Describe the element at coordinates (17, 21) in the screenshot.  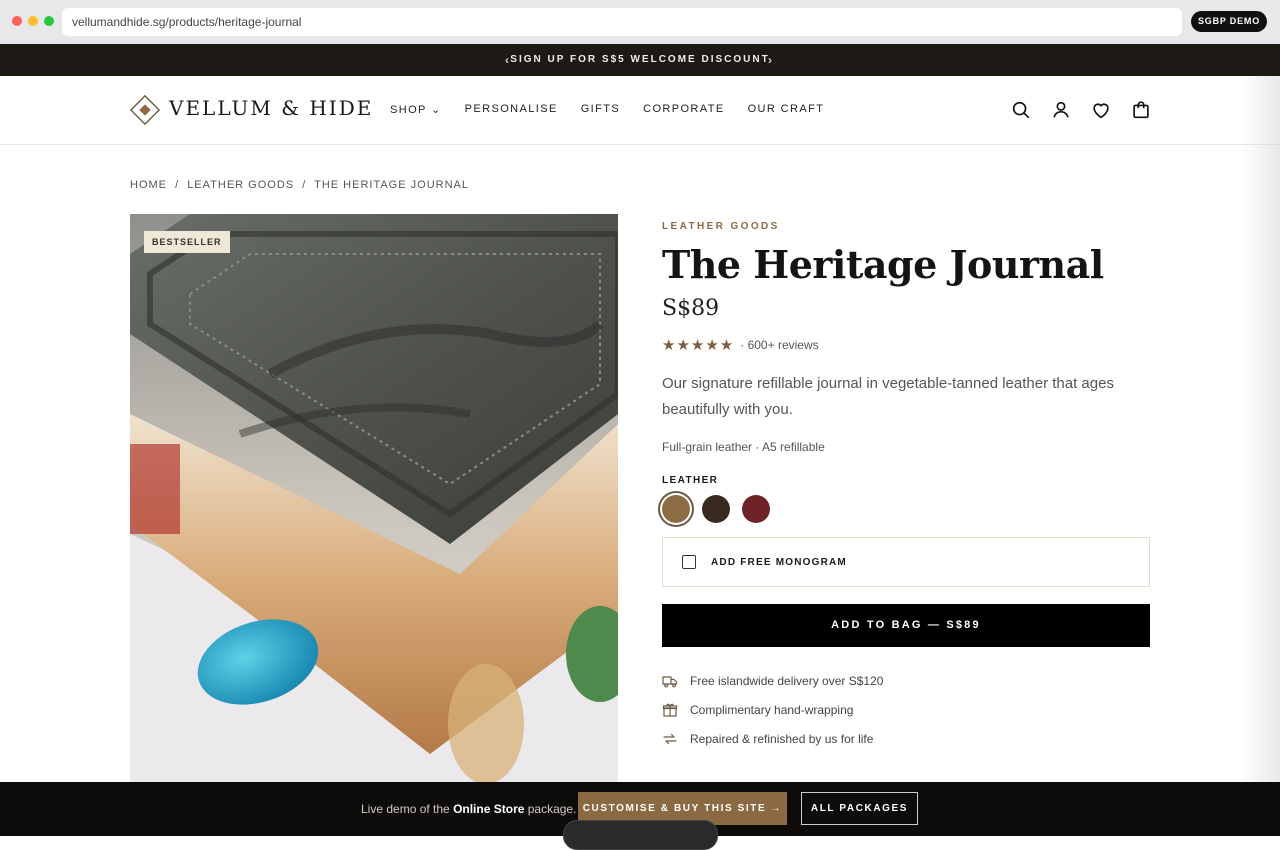
I see `close-window-button` at that location.